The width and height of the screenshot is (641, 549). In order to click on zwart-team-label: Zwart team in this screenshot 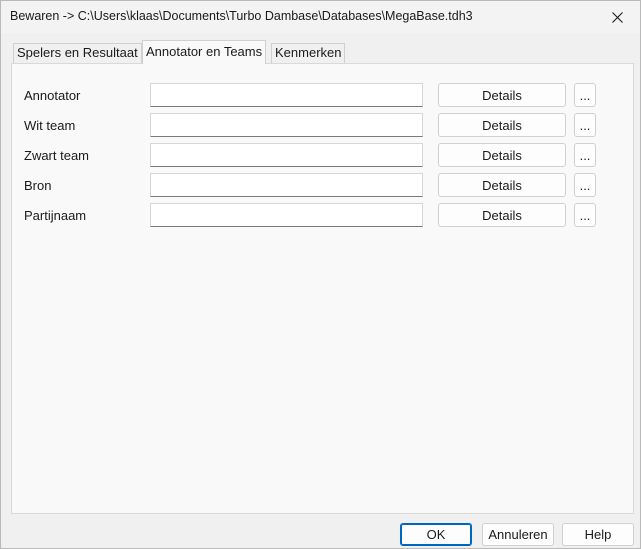, I will do `click(57, 155)`.